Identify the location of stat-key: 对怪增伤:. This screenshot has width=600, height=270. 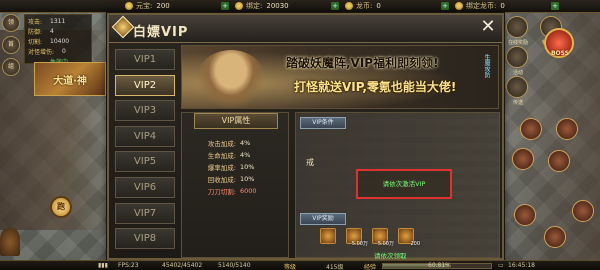
(41, 52).